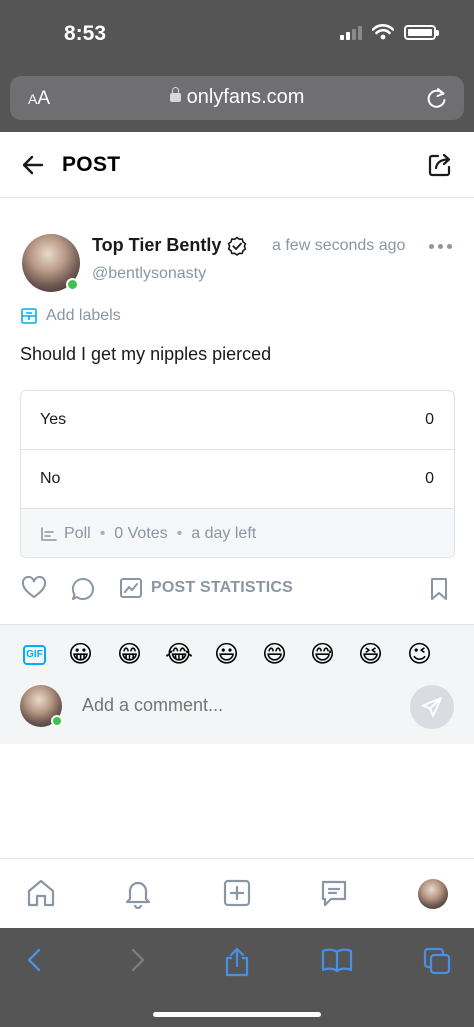 Image resolution: width=474 pixels, height=1027 pixels. What do you see at coordinates (237, 962) in the screenshot?
I see `share-sheet-icon` at bounding box center [237, 962].